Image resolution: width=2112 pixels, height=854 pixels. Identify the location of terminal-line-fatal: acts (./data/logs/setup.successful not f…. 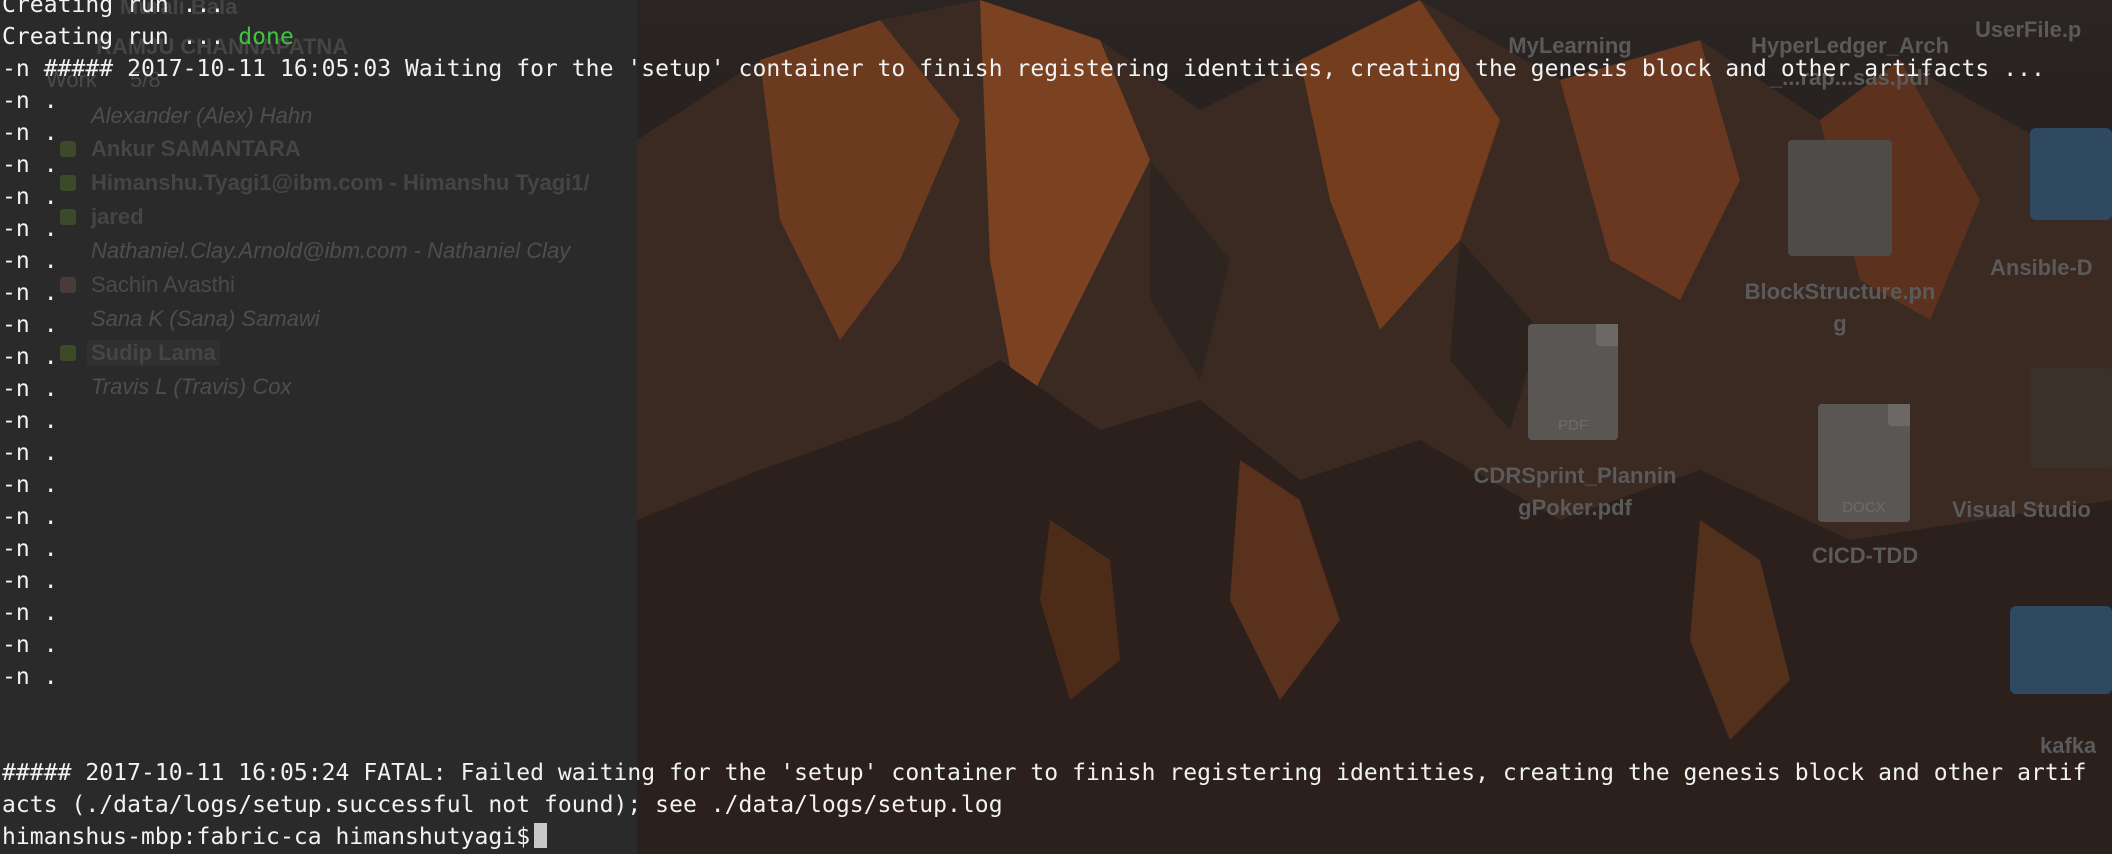
(502, 805).